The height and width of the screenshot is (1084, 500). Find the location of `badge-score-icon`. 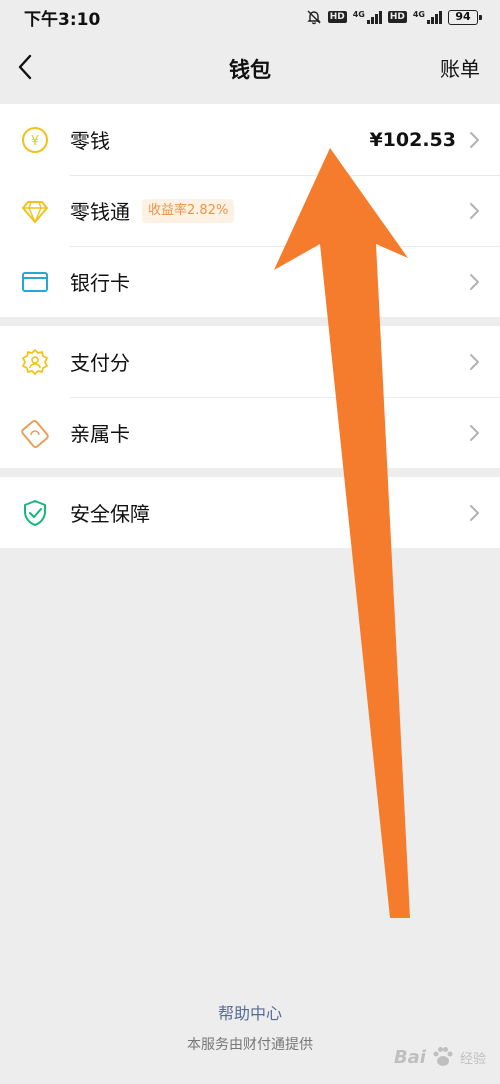

badge-score-icon is located at coordinates (35, 362).